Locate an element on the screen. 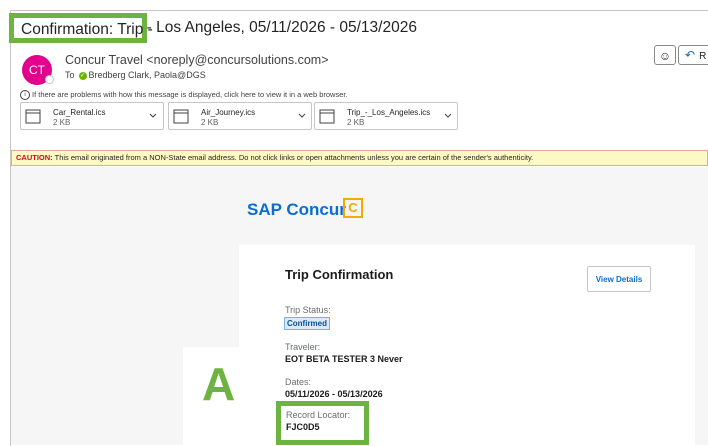  callout-letter: A is located at coordinates (219, 384).